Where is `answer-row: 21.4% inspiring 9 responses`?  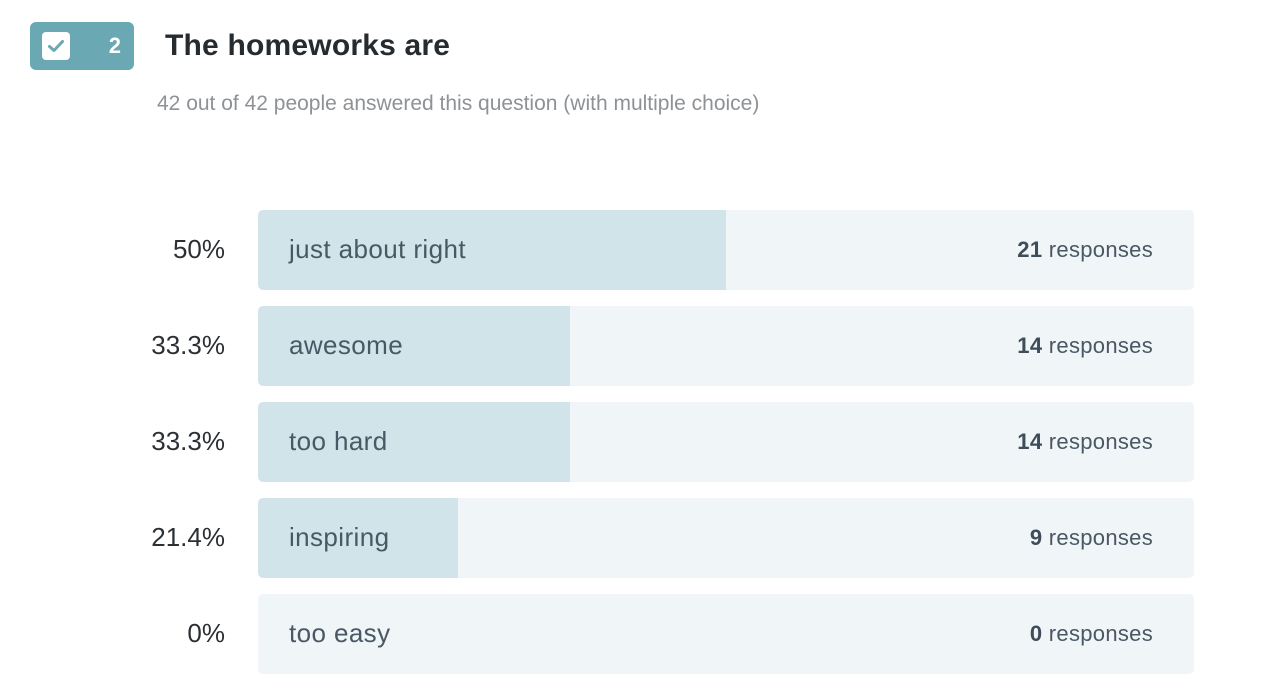 answer-row: 21.4% inspiring 9 responses is located at coordinates (644, 538).